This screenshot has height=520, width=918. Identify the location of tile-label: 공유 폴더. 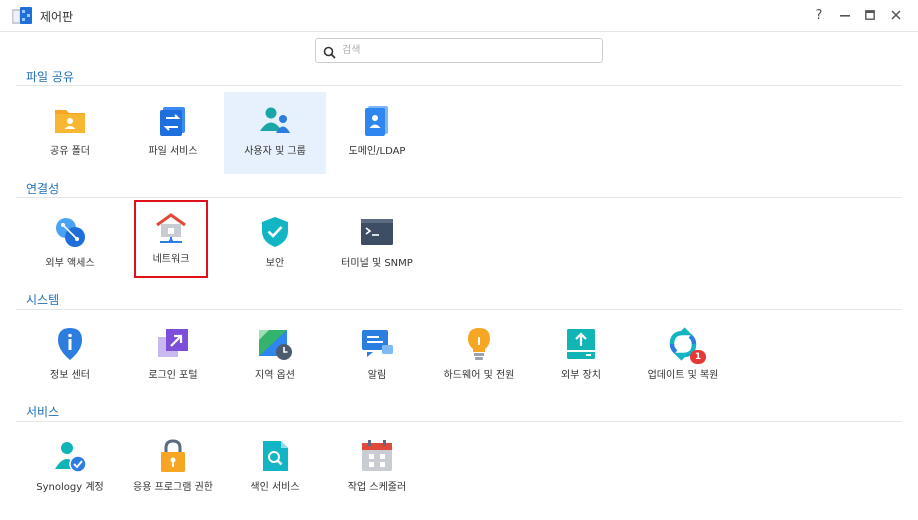
(70, 151).